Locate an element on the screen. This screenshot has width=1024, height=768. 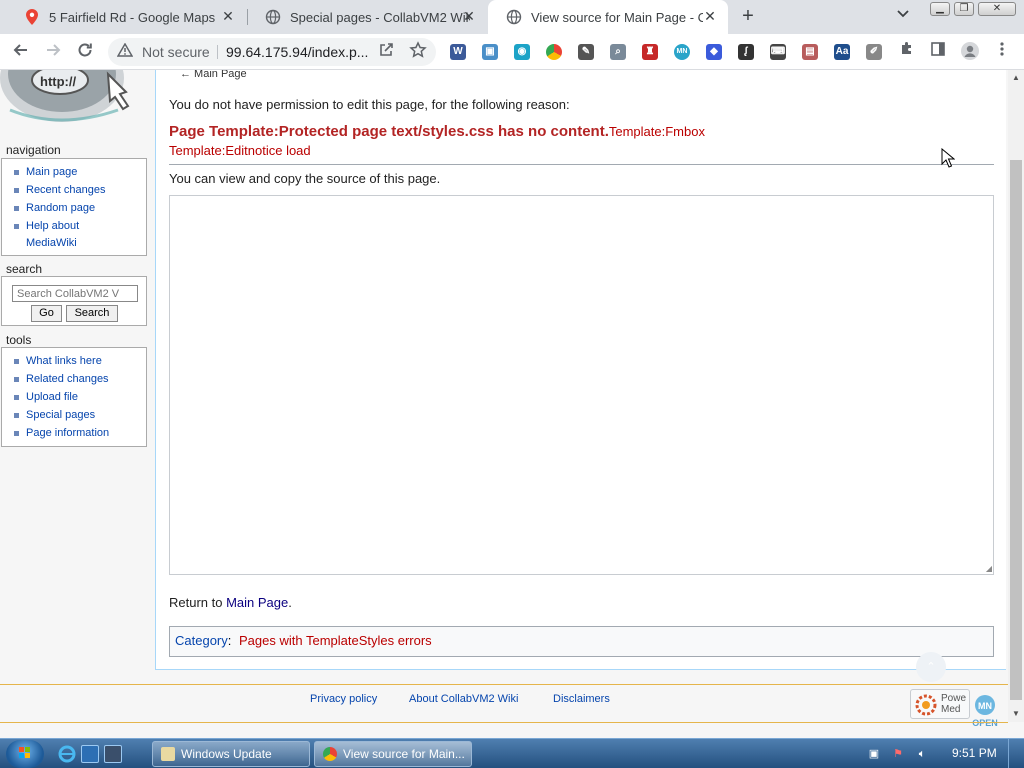
tab-view-source: View source for Main Page - Coll ✕ is located at coordinates (608, 17).